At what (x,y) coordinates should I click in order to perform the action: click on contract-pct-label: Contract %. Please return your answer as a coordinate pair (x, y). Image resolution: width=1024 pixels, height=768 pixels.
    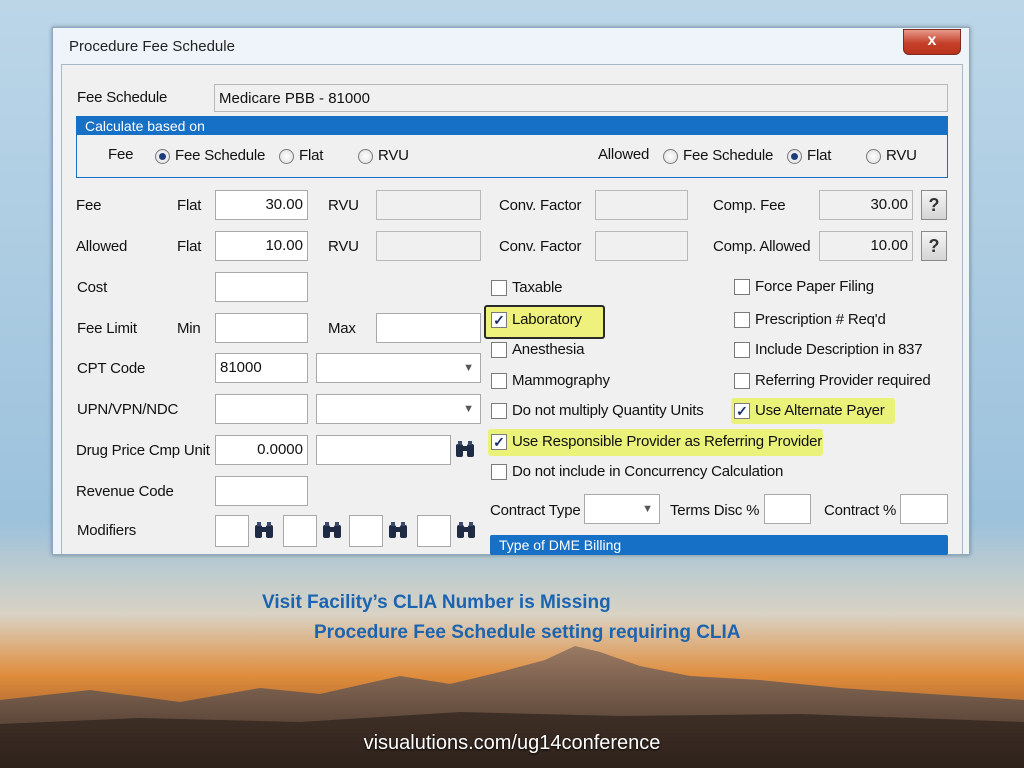
    Looking at the image, I should click on (860, 510).